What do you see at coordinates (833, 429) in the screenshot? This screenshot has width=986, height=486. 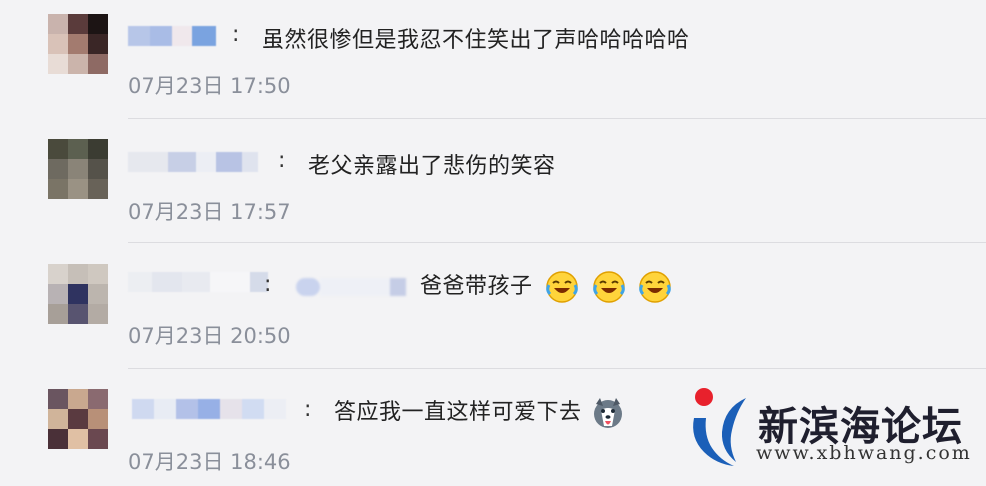 I see `site-watermark: 新滨海论坛 www.xbhwang.com` at bounding box center [833, 429].